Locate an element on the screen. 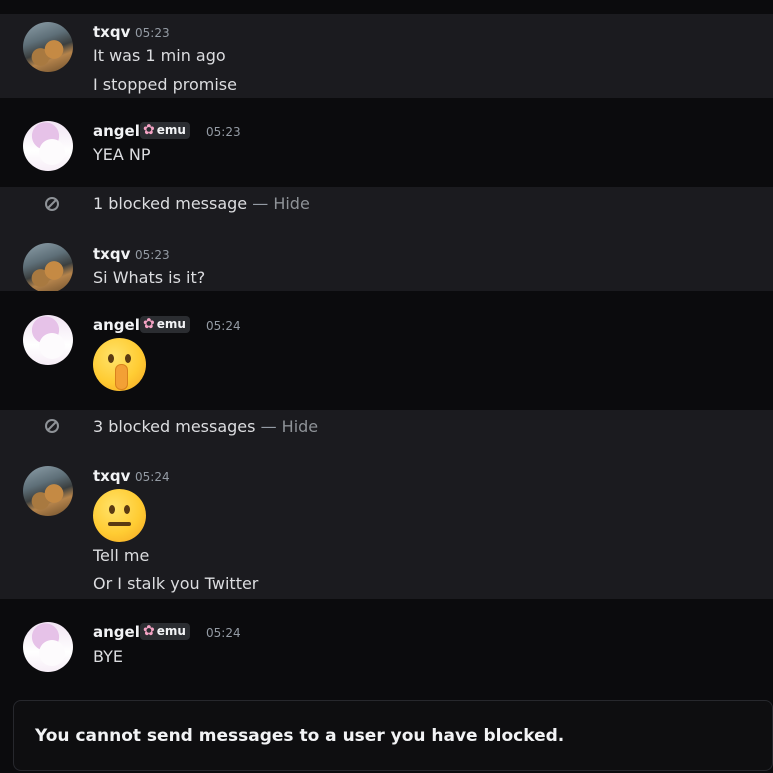 This screenshot has height=773, width=773. message-text: It was 1 min ago is located at coordinates (159, 55).